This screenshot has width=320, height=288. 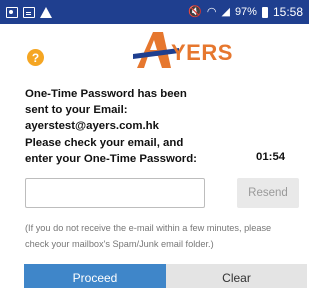 What do you see at coordinates (115, 193) in the screenshot?
I see `otp-input` at bounding box center [115, 193].